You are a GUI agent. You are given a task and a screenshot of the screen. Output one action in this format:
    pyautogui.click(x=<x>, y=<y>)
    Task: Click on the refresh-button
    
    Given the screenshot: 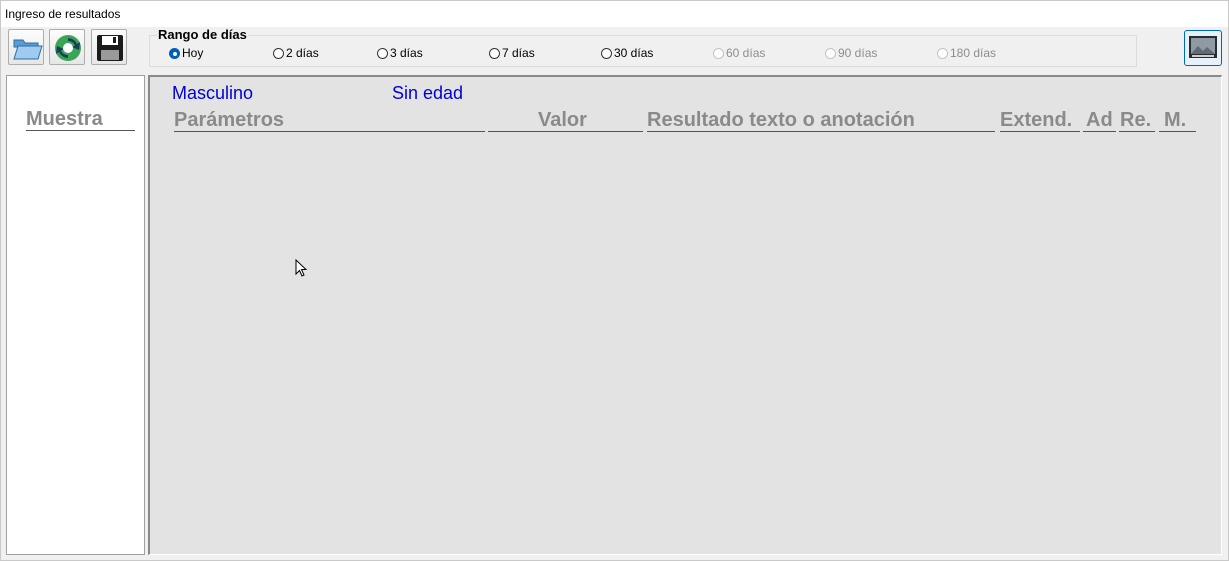 What is the action you would take?
    pyautogui.click(x=67, y=47)
    